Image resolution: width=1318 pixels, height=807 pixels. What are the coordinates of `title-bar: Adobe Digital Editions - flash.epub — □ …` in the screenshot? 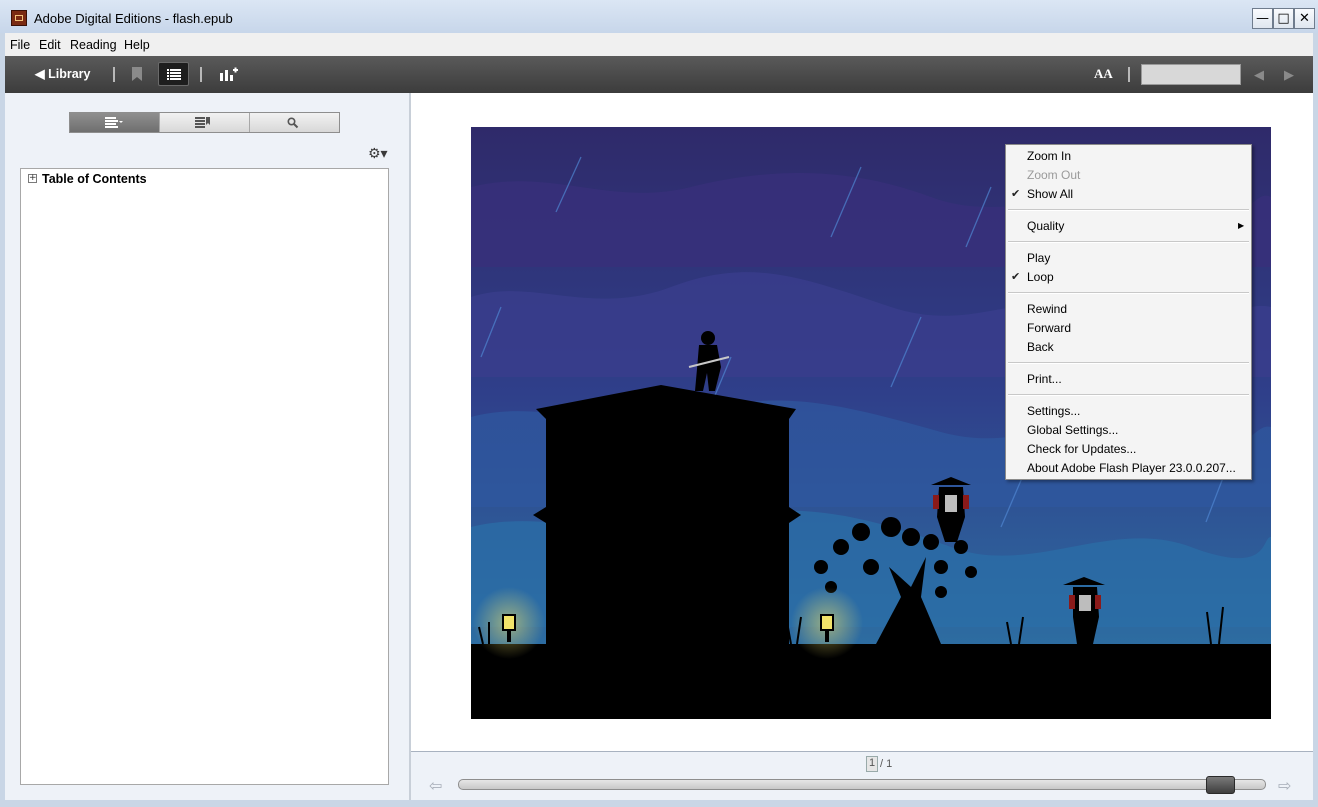 It's located at (659, 16).